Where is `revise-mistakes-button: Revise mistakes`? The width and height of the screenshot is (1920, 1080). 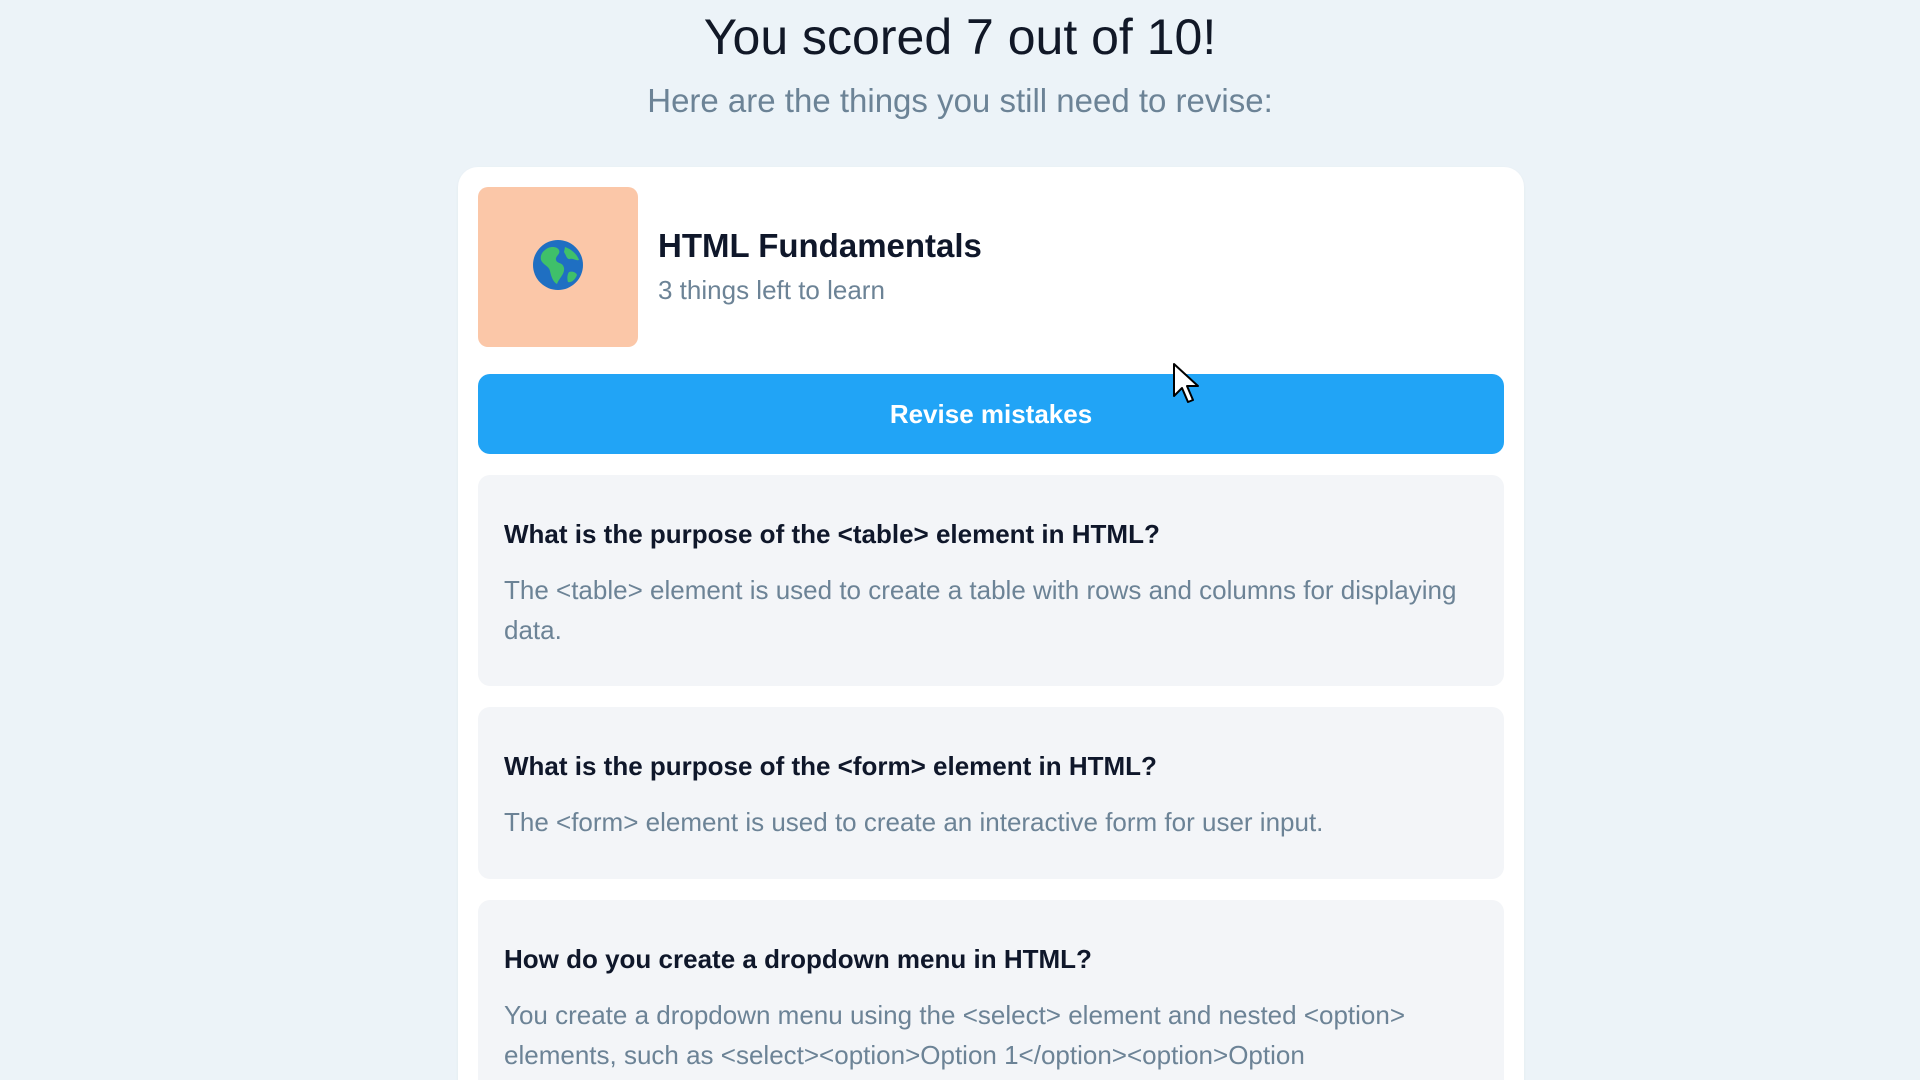
revise-mistakes-button: Revise mistakes is located at coordinates (991, 414).